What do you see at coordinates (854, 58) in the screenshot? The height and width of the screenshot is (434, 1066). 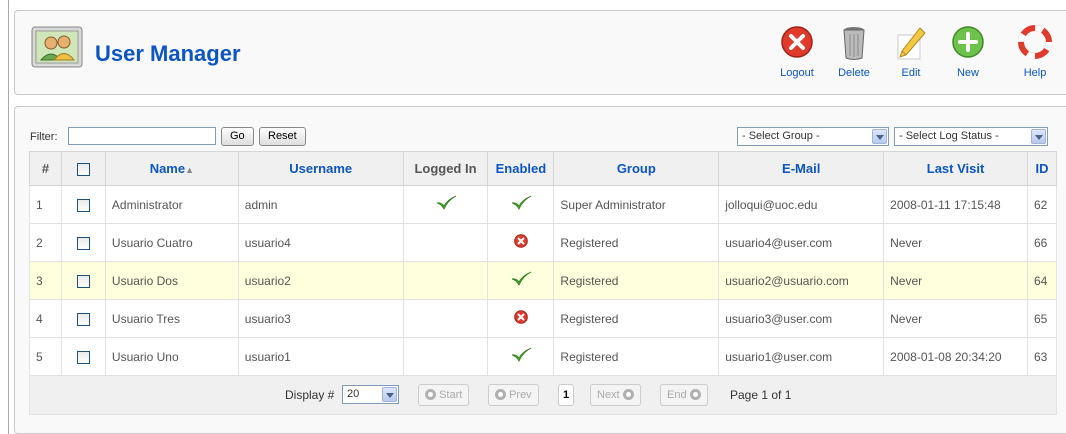 I see `delete-button: Delete` at bounding box center [854, 58].